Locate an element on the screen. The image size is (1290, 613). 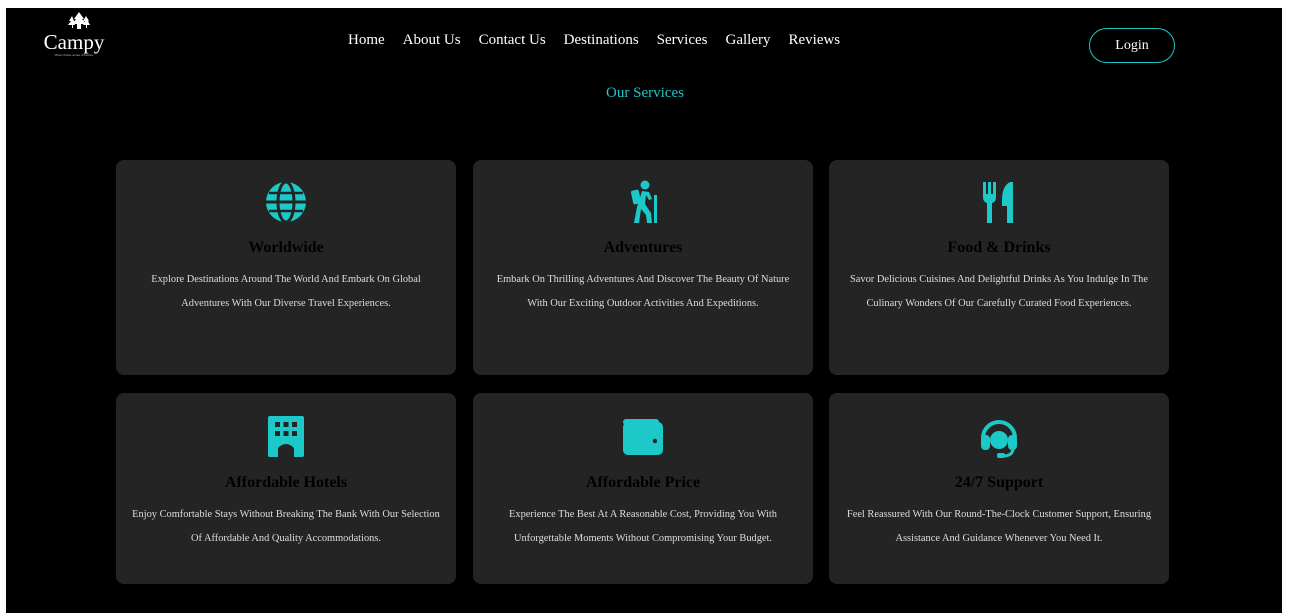
service-title: Adventures is located at coordinates (643, 247).